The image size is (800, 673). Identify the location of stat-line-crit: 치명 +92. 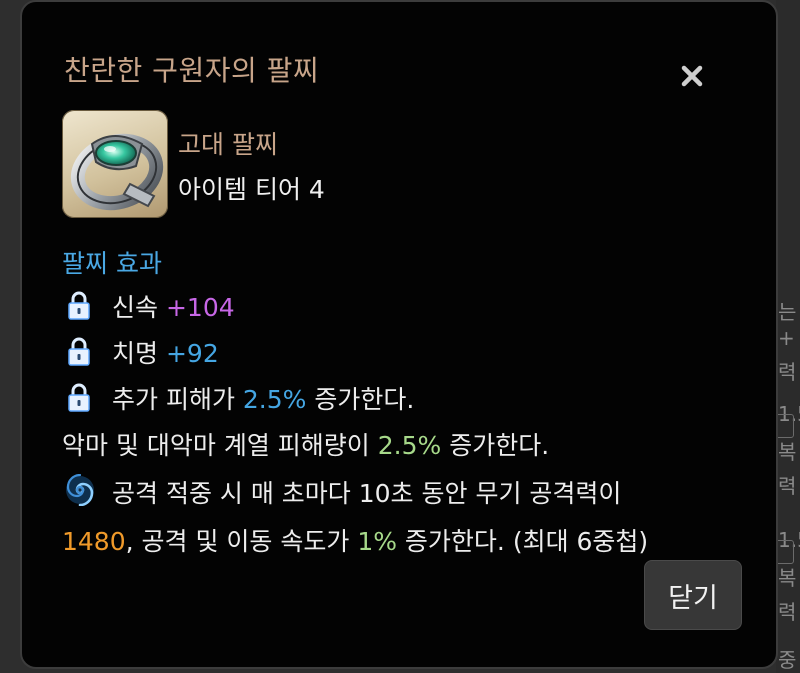
(165, 352).